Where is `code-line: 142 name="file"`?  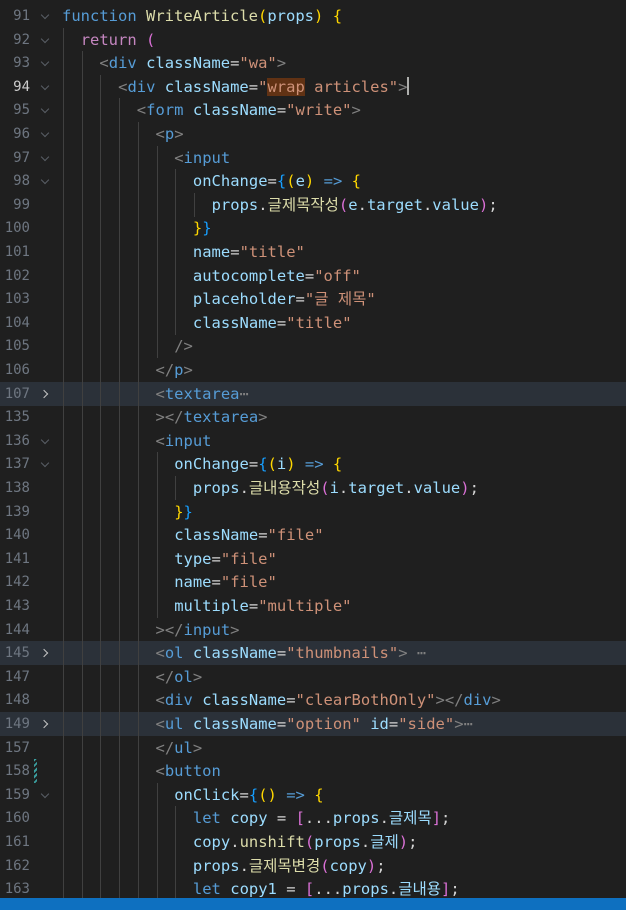 code-line: 142 name="file" is located at coordinates (313, 582).